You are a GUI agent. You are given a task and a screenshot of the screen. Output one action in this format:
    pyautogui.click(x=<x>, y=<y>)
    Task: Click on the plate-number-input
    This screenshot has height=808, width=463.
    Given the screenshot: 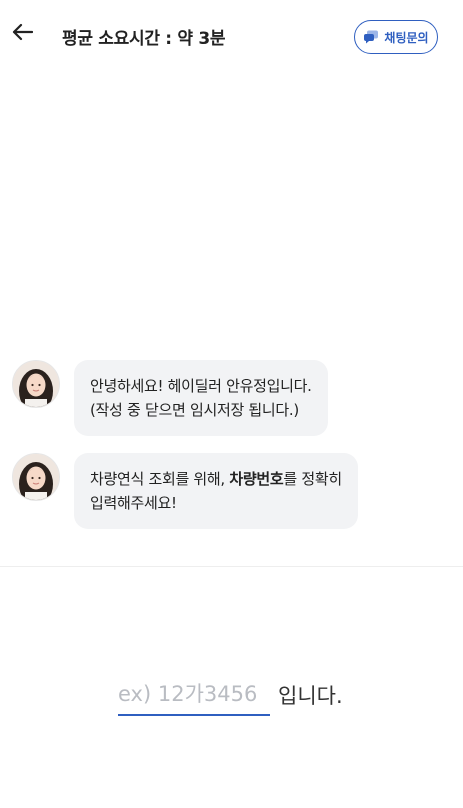 What is the action you would take?
    pyautogui.click(x=194, y=697)
    